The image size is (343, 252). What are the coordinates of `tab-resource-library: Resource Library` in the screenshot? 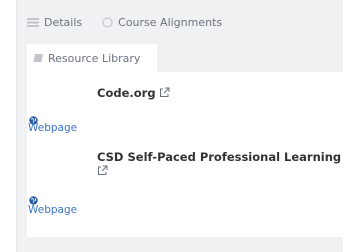 It's located at (92, 58).